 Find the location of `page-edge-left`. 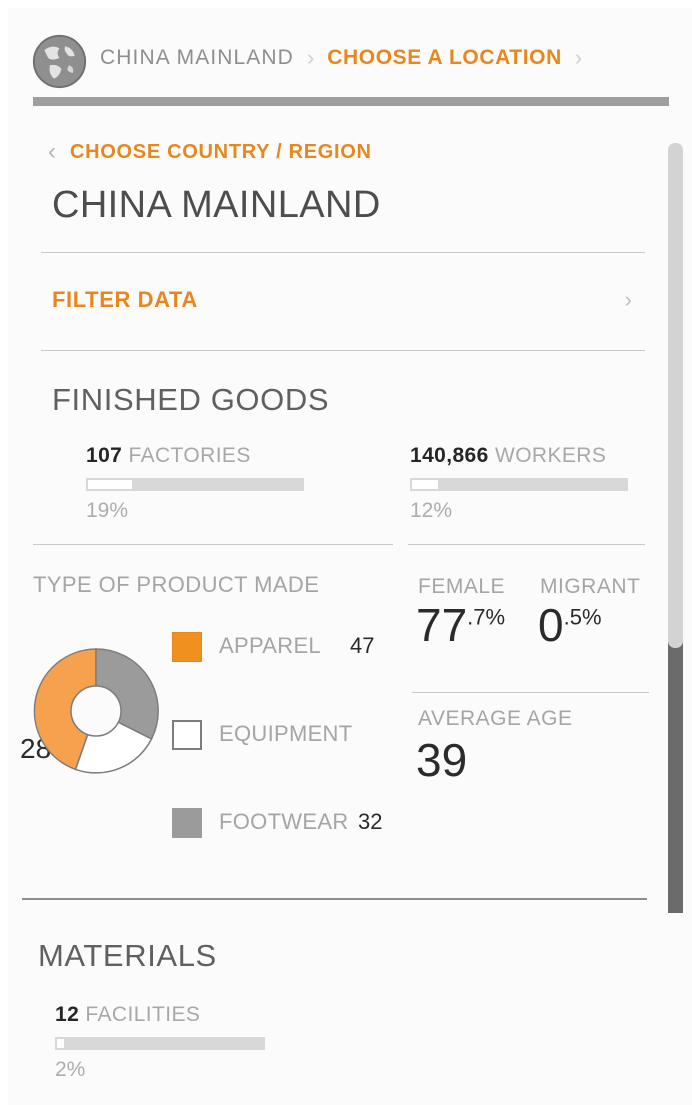

page-edge-left is located at coordinates (4, 552).